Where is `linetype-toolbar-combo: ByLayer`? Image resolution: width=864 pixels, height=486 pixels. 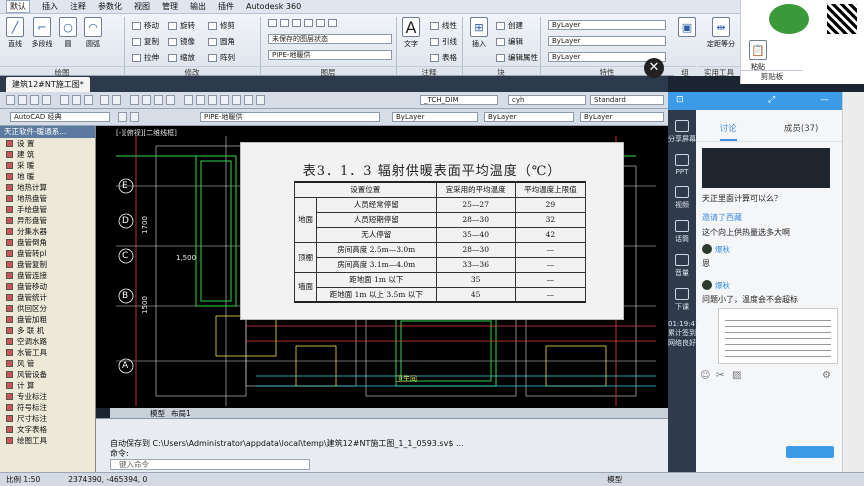
linetype-toolbar-combo: ByLayer is located at coordinates (529, 117).